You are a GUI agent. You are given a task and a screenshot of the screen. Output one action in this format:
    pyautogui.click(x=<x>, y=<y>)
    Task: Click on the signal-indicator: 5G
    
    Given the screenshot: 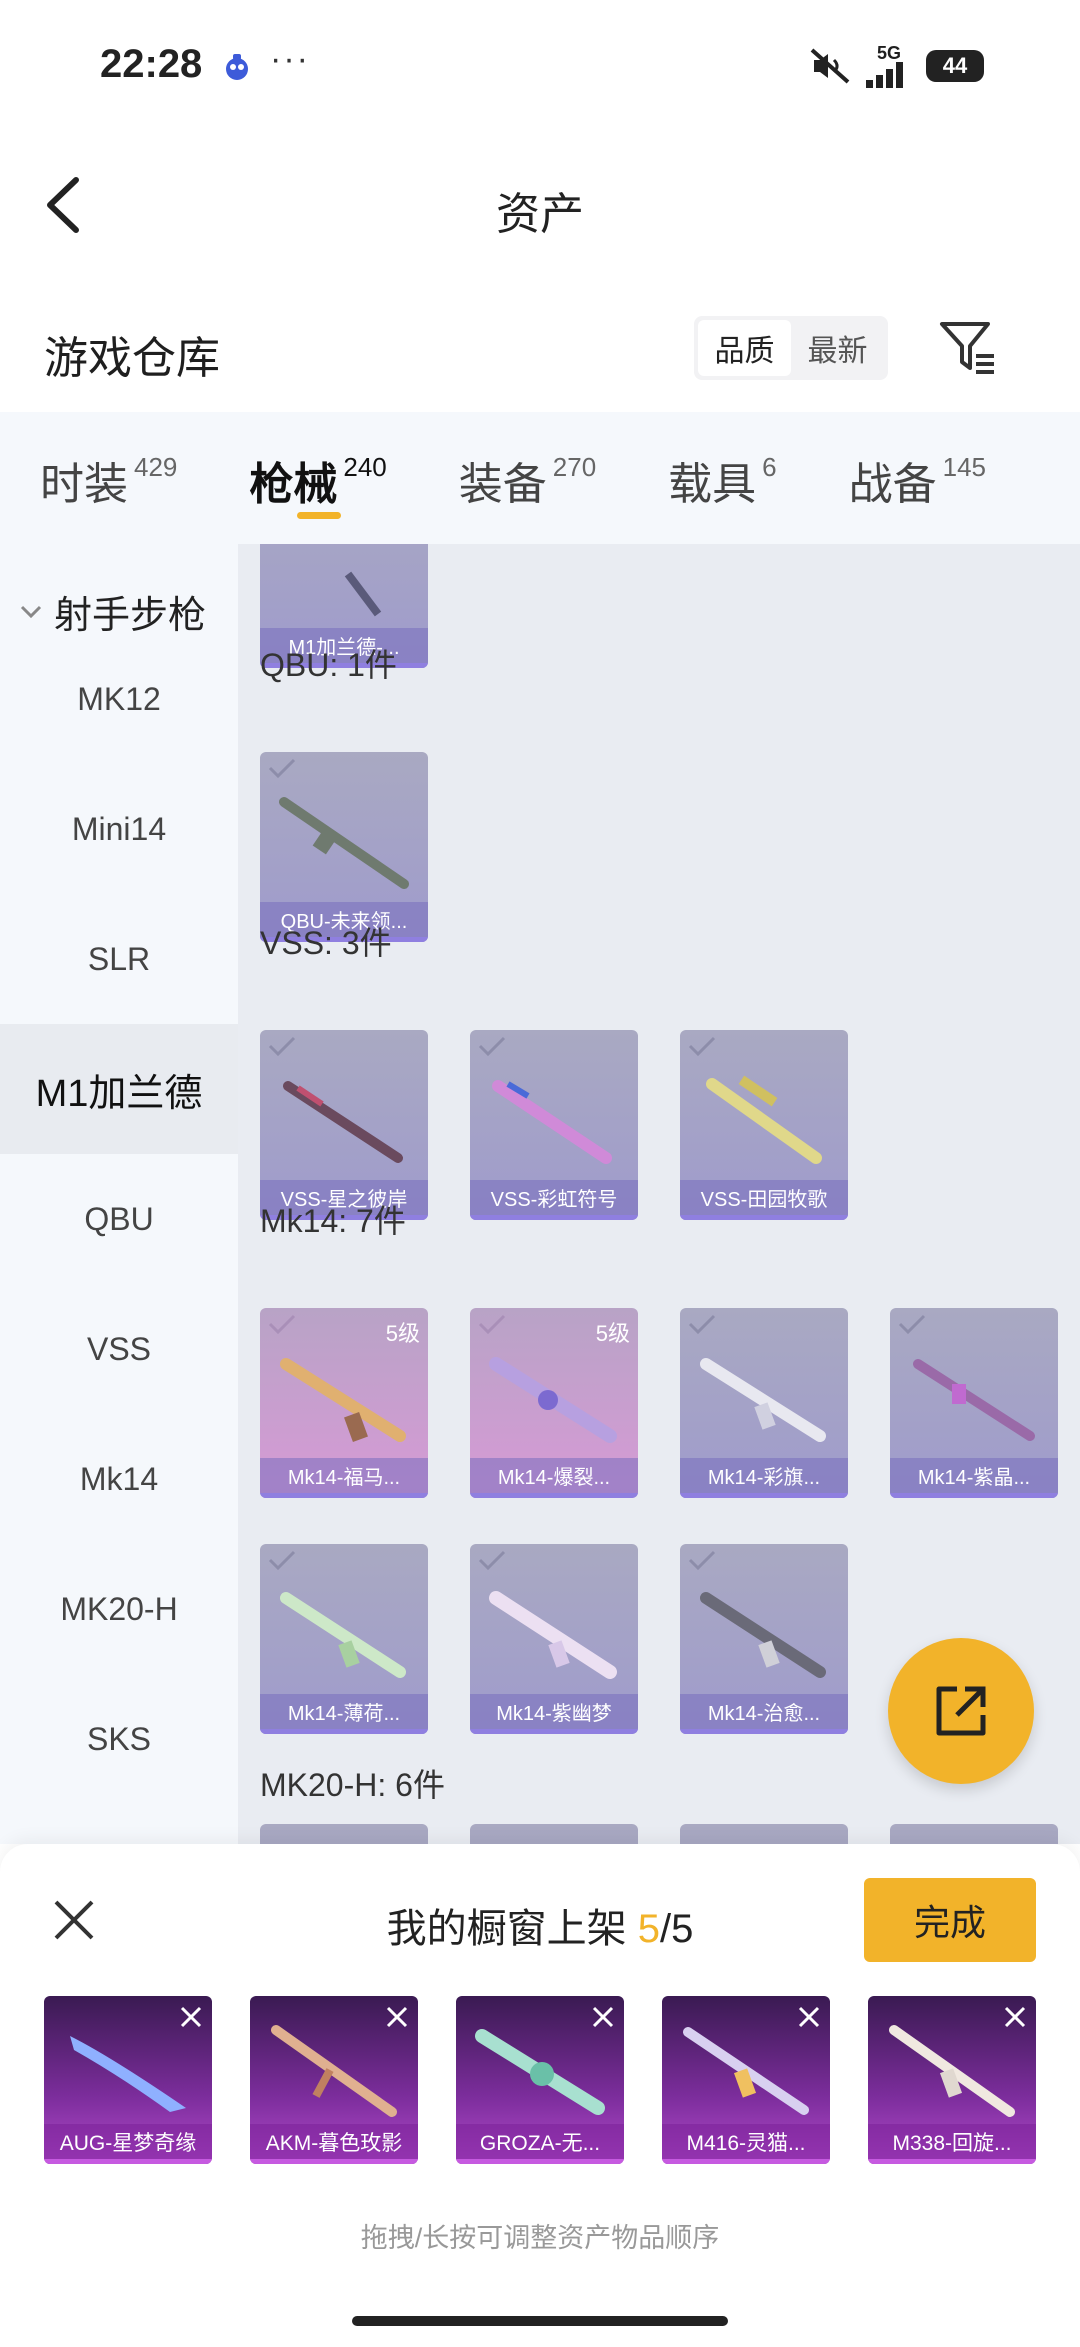 What is the action you would take?
    pyautogui.click(x=889, y=66)
    